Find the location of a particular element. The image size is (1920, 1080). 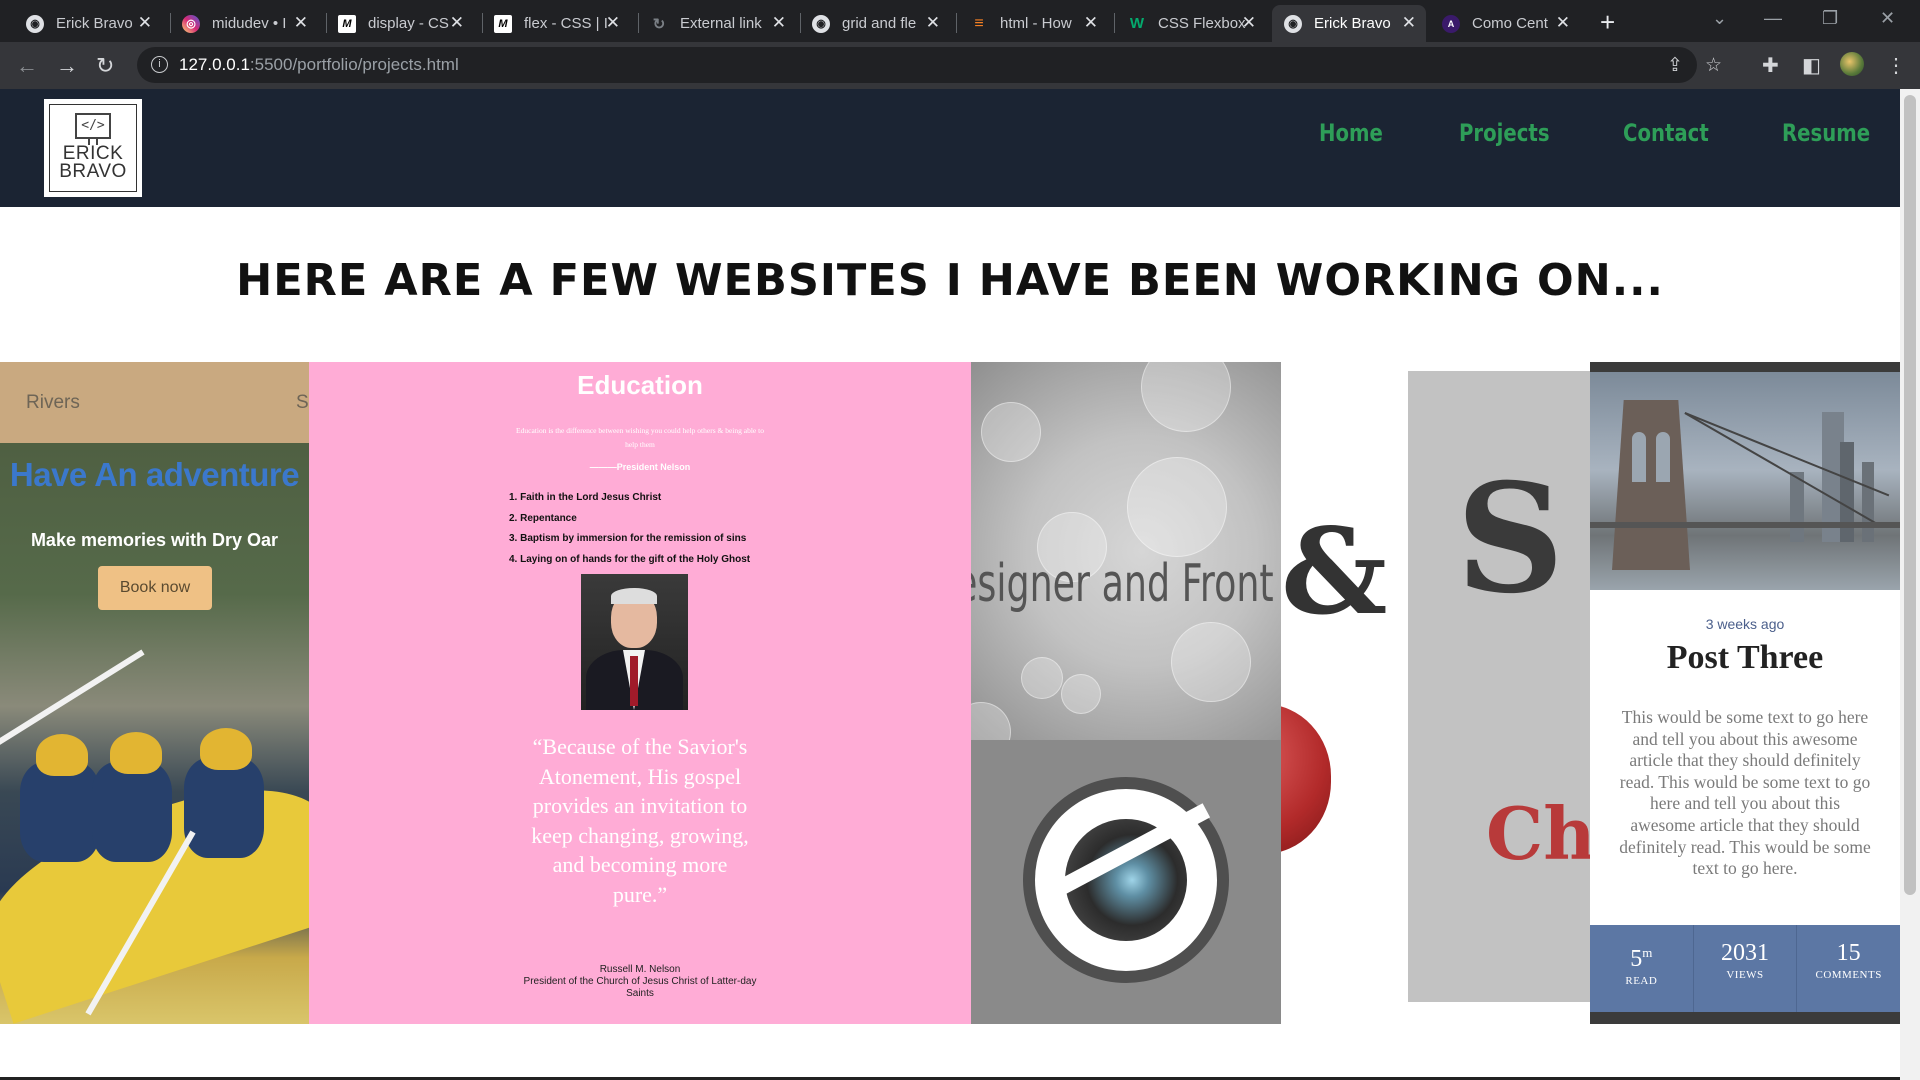

page-scrollbar is located at coordinates (1910, 584).